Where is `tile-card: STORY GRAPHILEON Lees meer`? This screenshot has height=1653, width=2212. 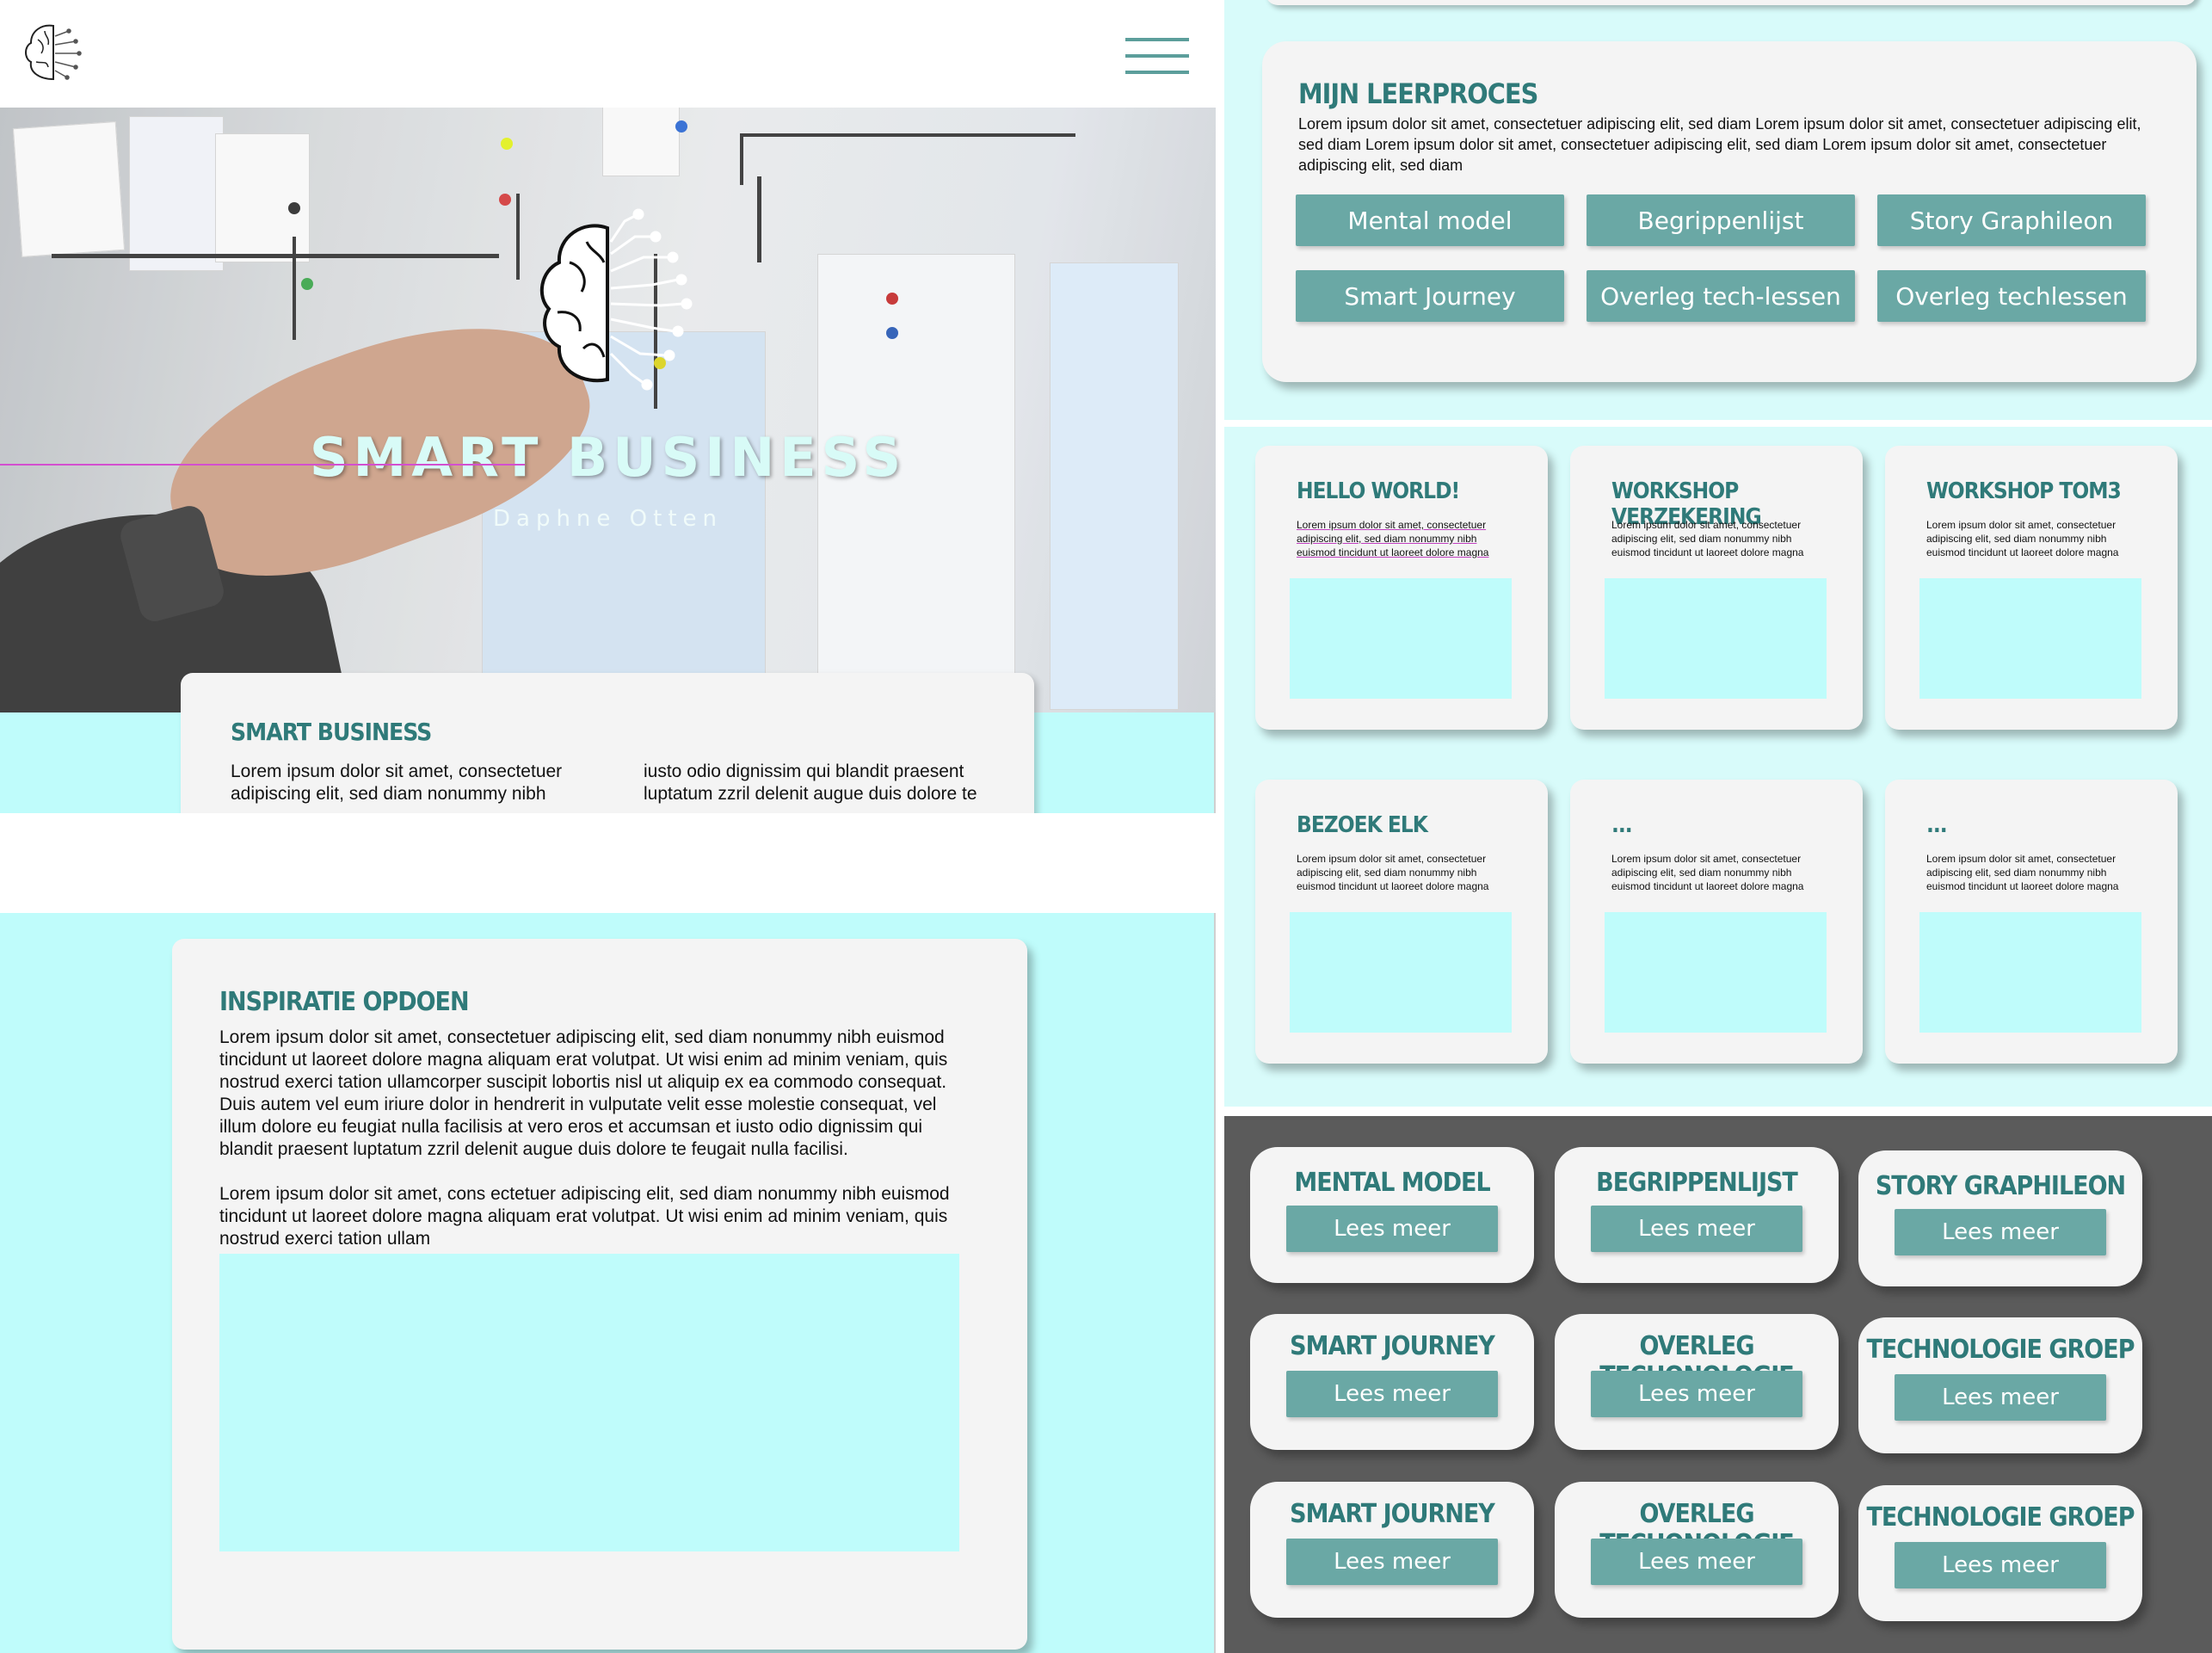 tile-card: STORY GRAPHILEON Lees meer is located at coordinates (2000, 1218).